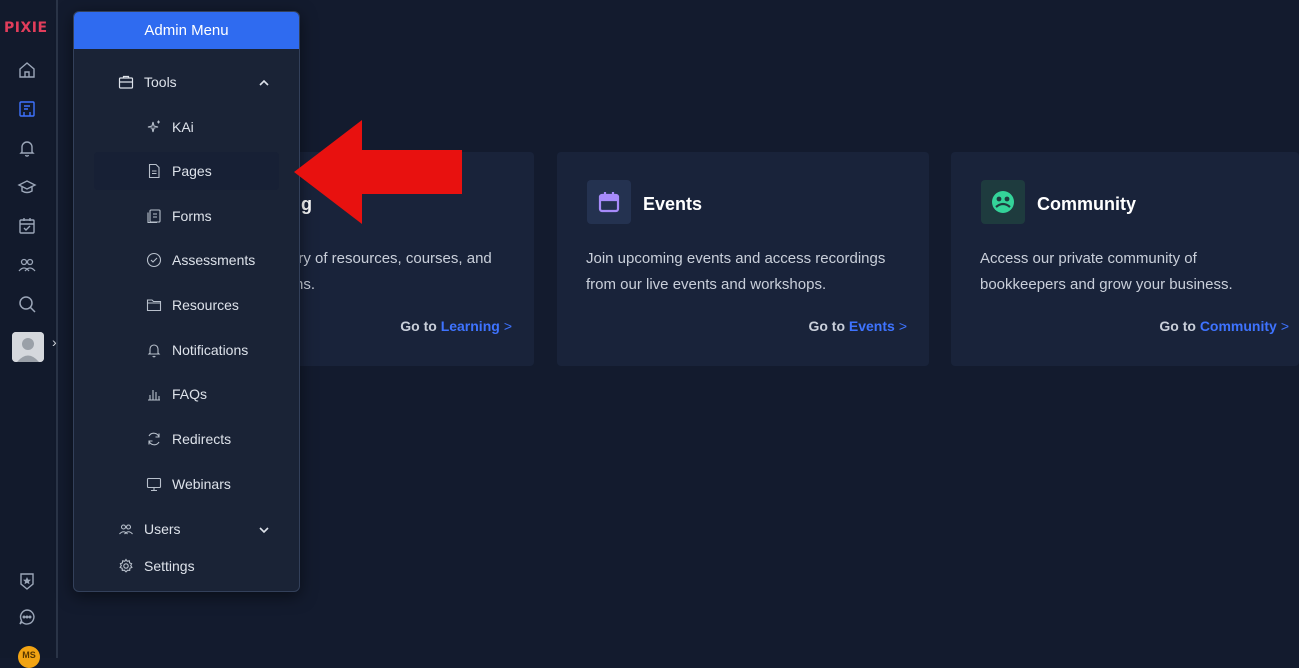 This screenshot has width=1299, height=668. Describe the element at coordinates (27, 581) in the screenshot. I see `star-badge-icon` at that location.